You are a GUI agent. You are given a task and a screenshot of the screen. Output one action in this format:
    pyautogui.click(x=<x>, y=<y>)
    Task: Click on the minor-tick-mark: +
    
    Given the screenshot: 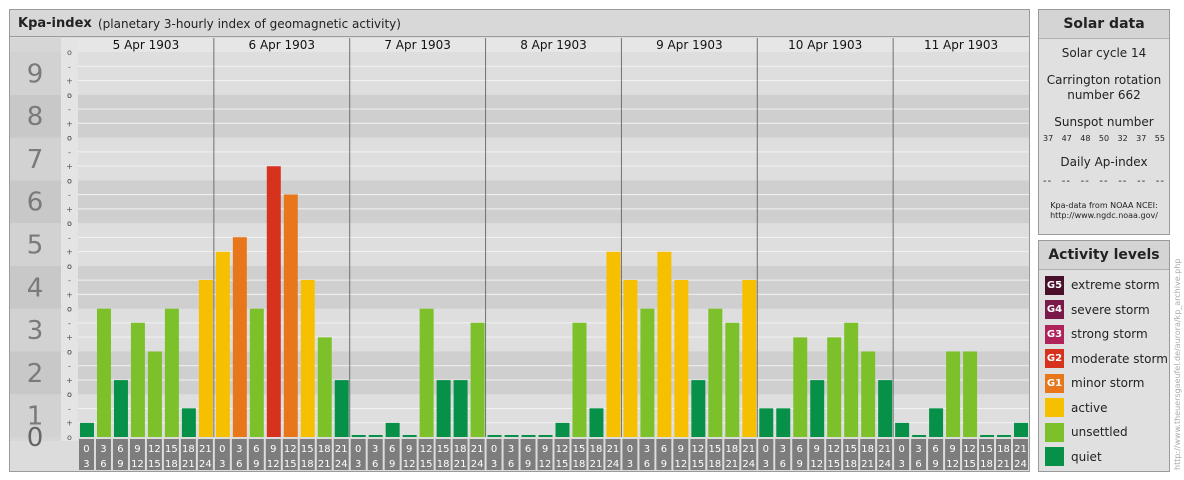 What is the action you would take?
    pyautogui.click(x=69, y=123)
    